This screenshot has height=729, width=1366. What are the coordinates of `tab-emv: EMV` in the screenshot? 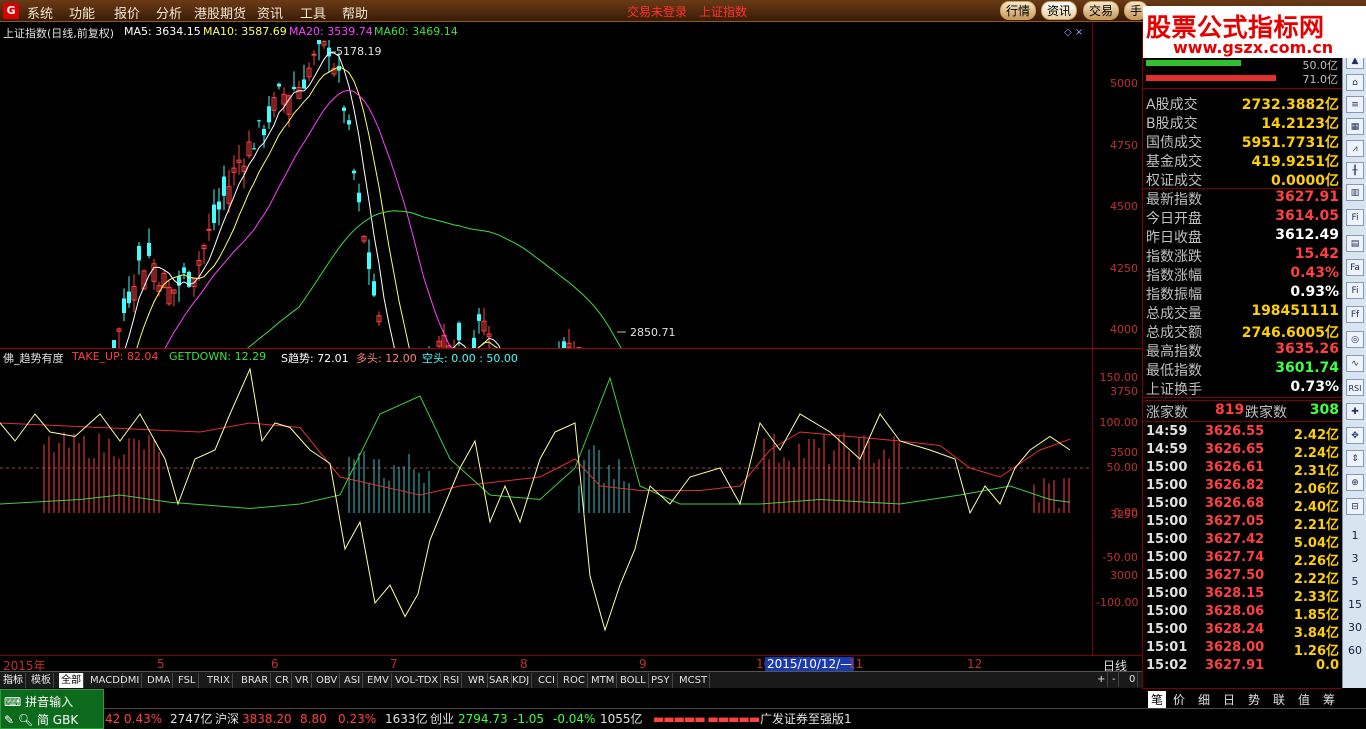 It's located at (378, 680).